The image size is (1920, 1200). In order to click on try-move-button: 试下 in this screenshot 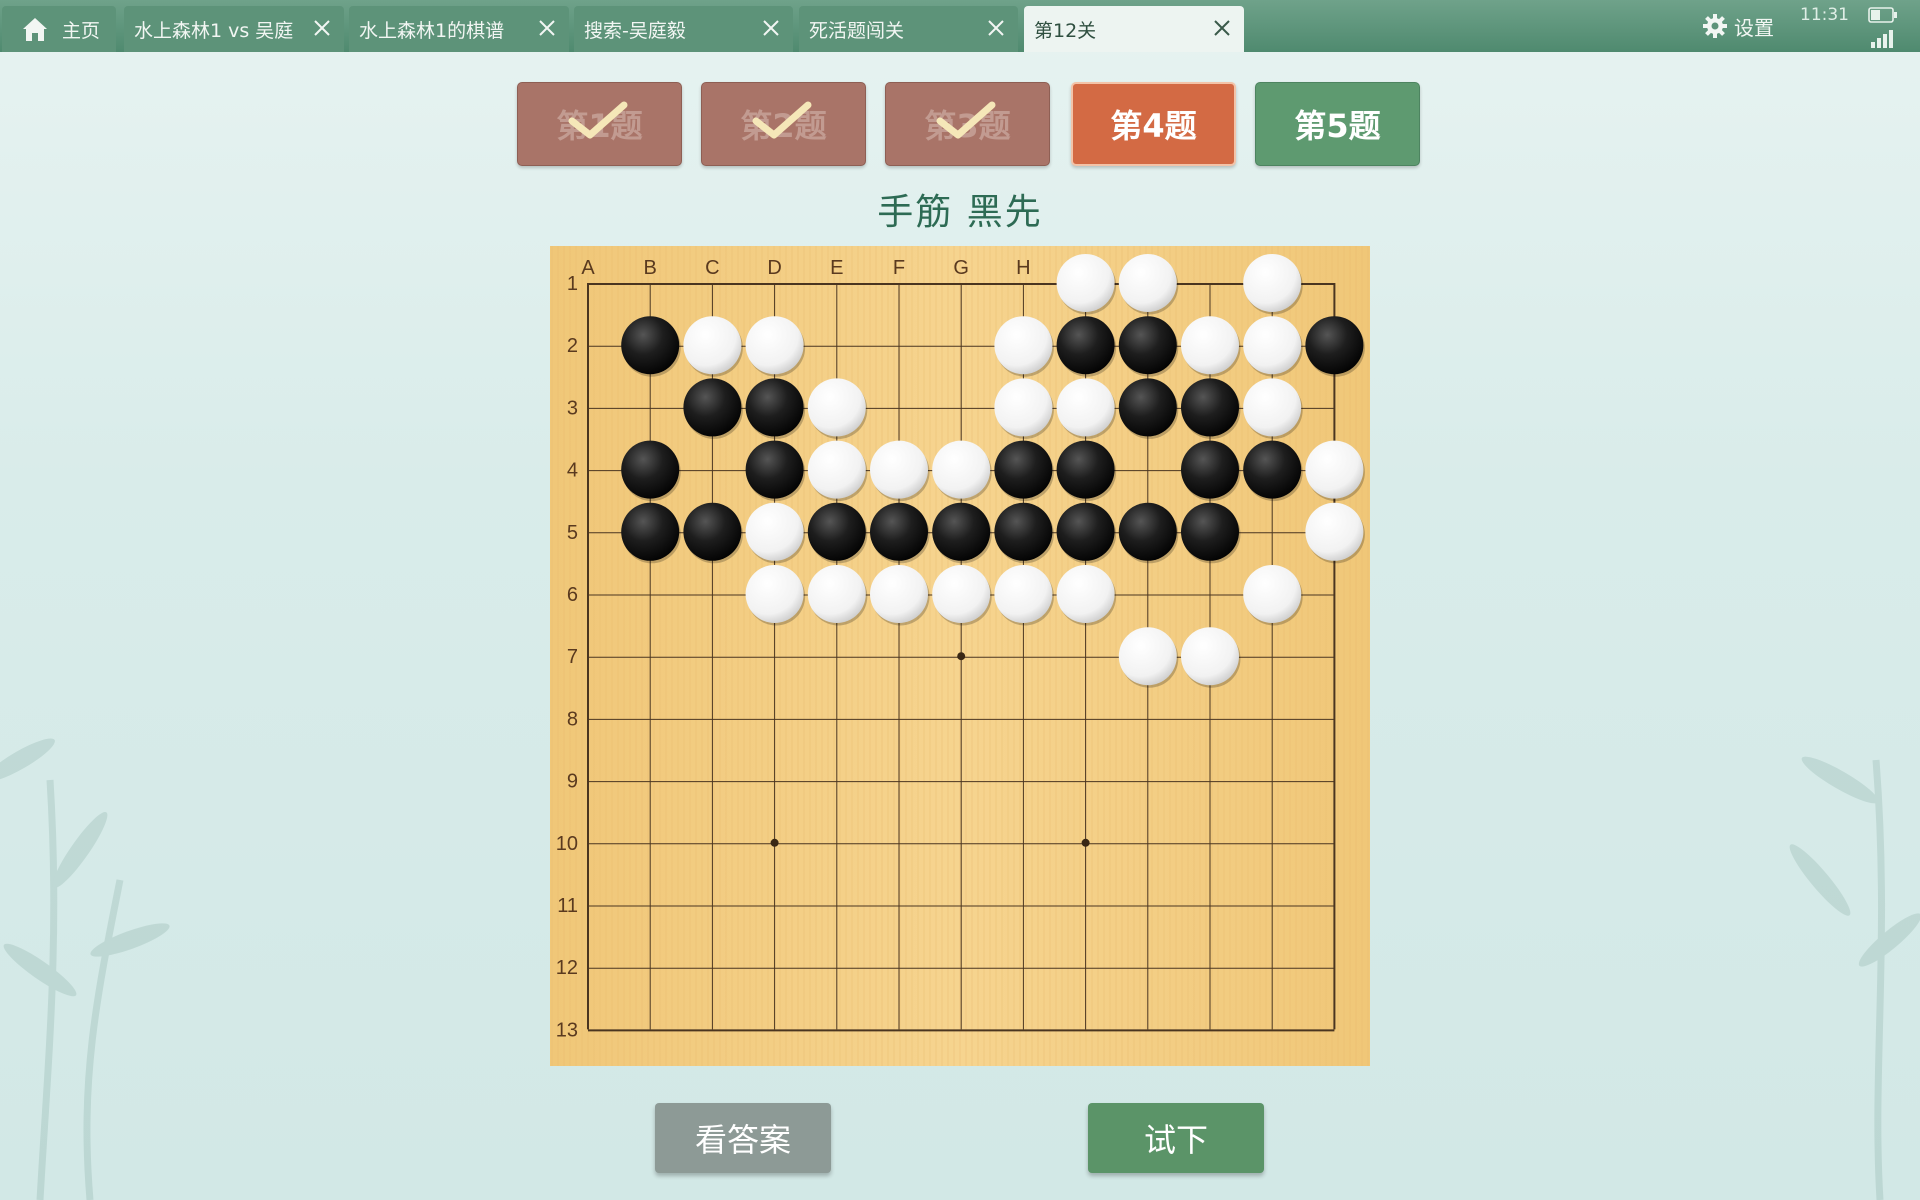, I will do `click(1176, 1138)`.